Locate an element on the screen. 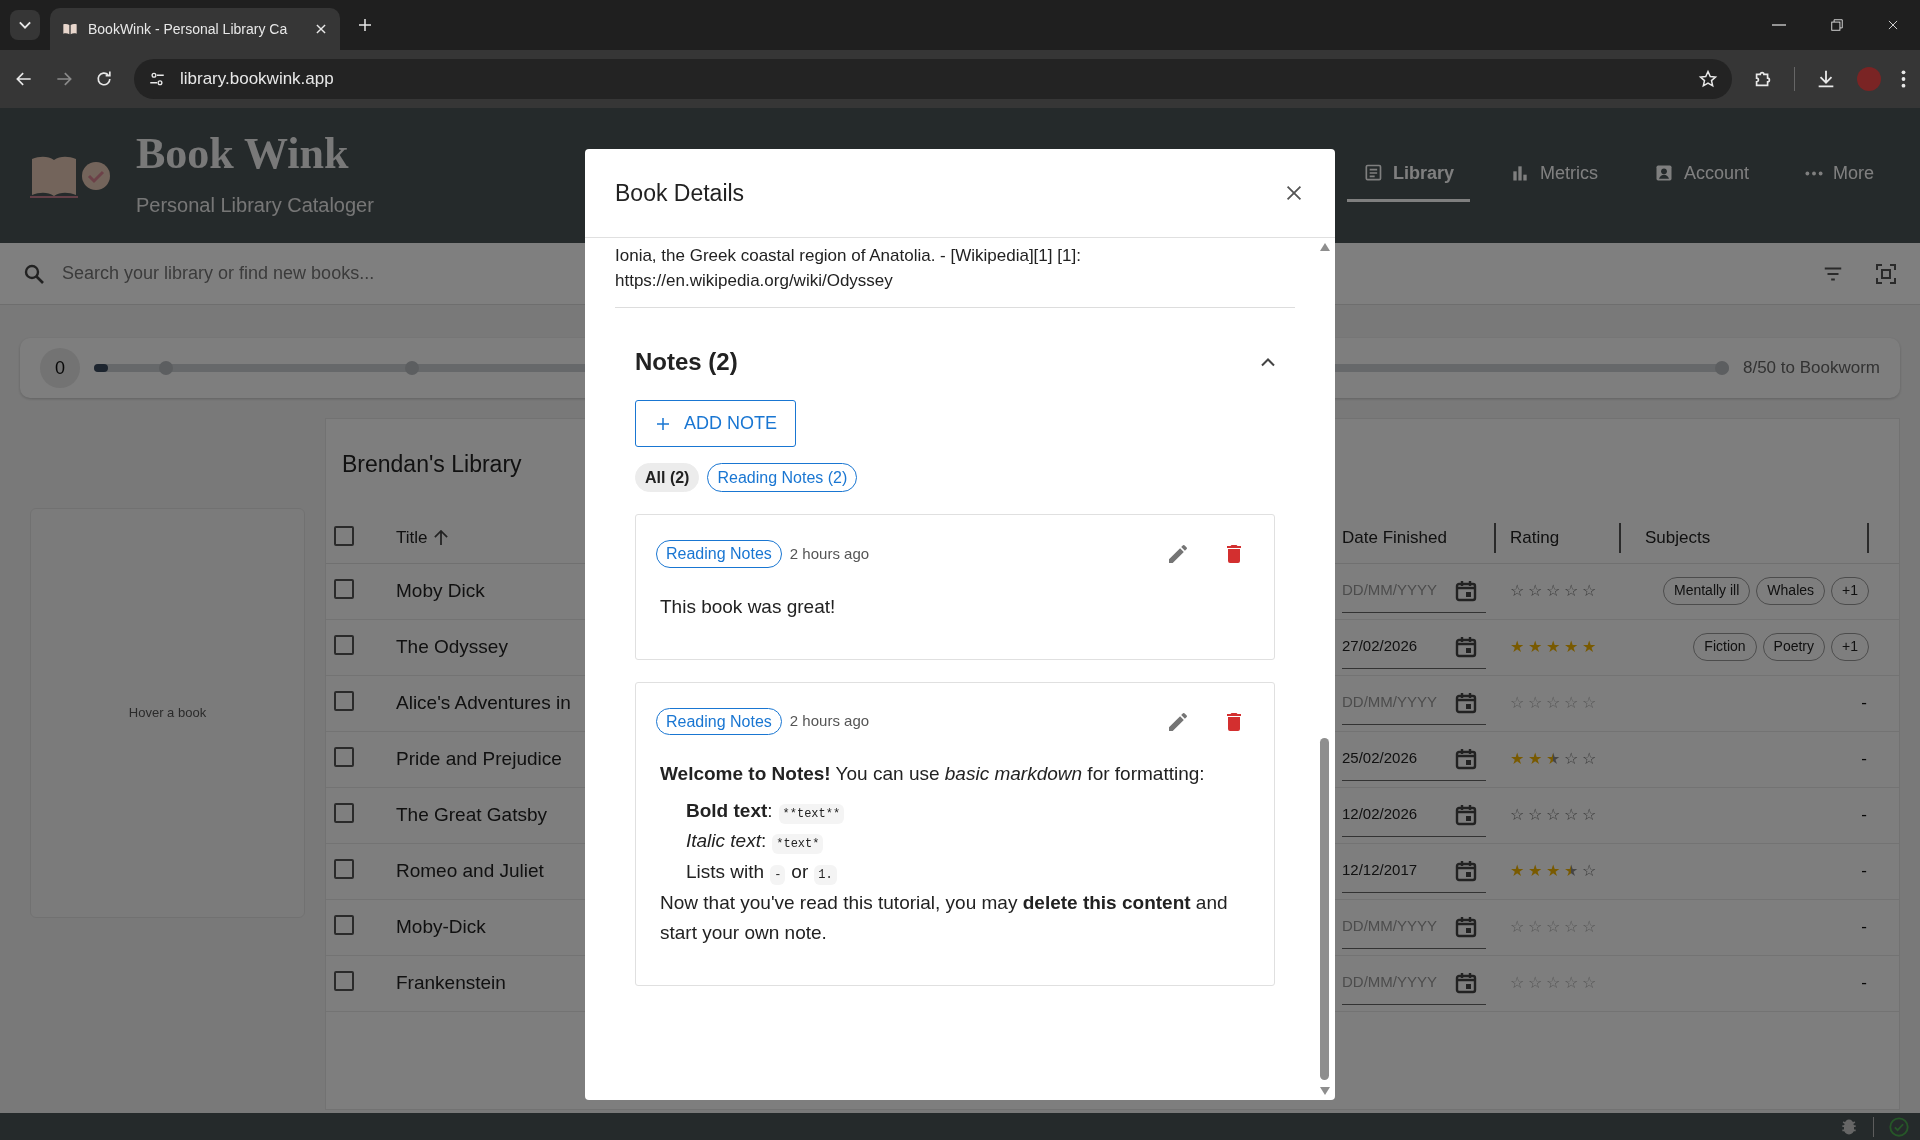  app-title: Book Wink is located at coordinates (243, 153).